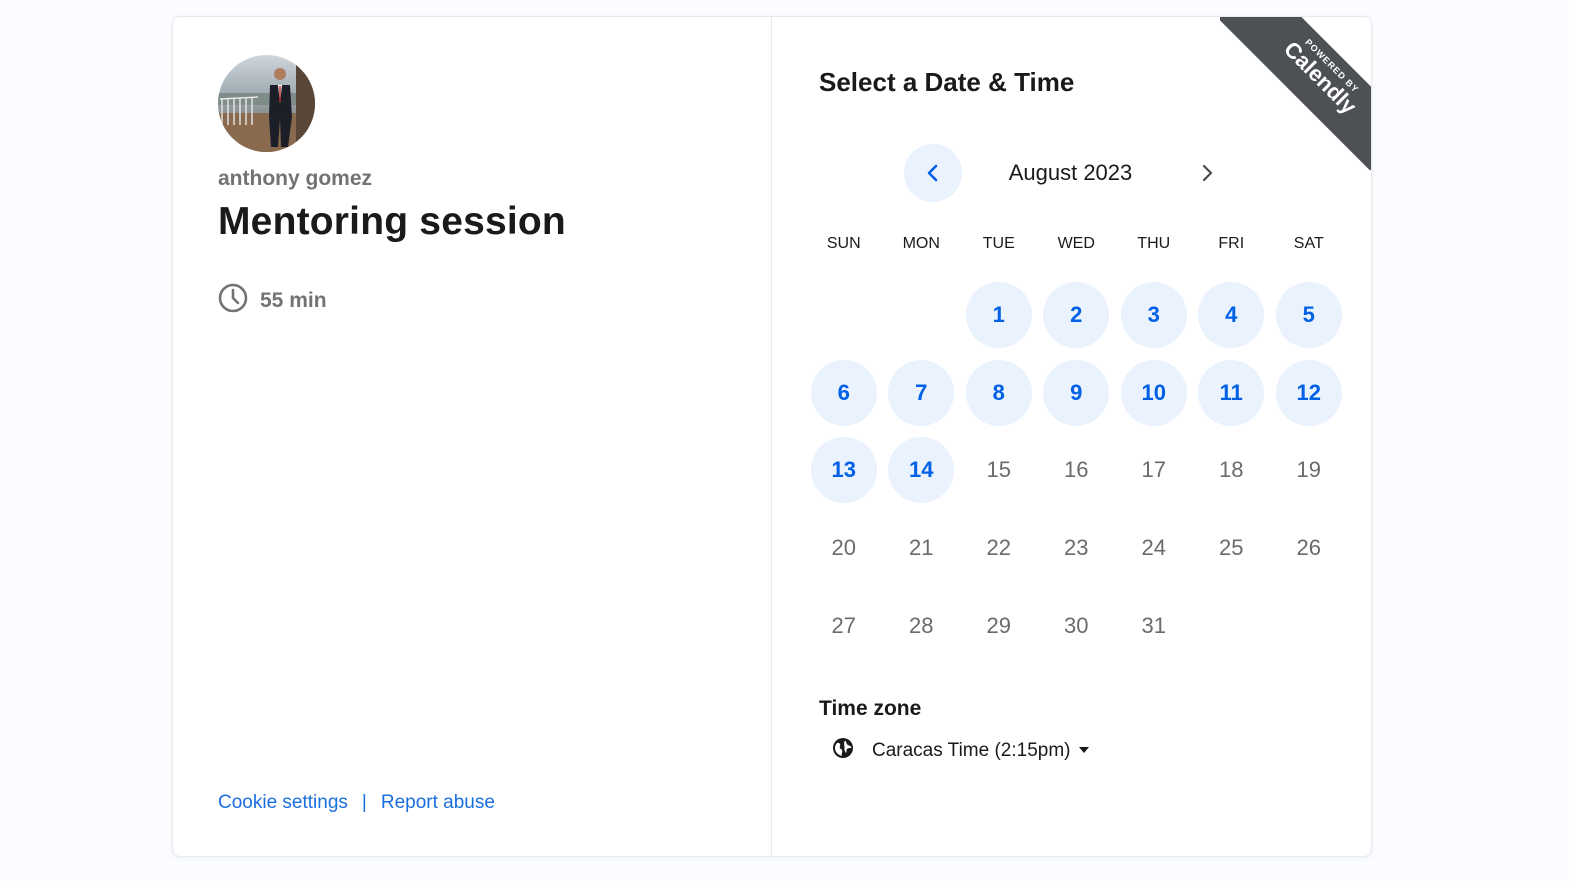 The height and width of the screenshot is (881, 1569). I want to click on duration-label: 55 min, so click(293, 300).